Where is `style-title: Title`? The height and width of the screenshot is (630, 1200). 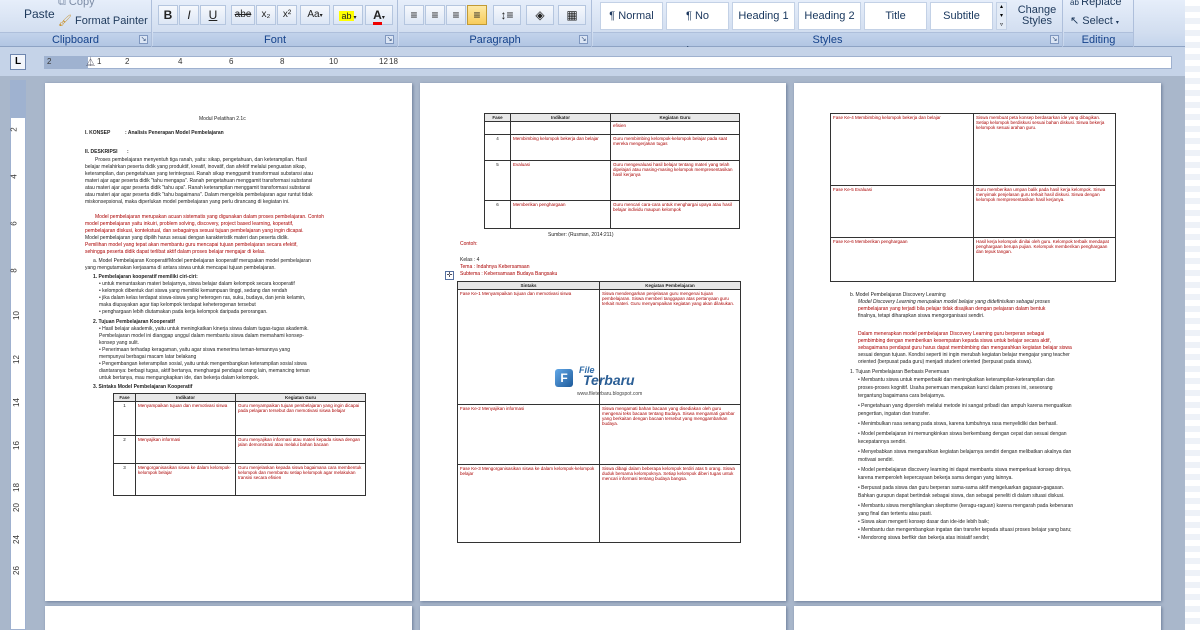 style-title: Title is located at coordinates (895, 16).